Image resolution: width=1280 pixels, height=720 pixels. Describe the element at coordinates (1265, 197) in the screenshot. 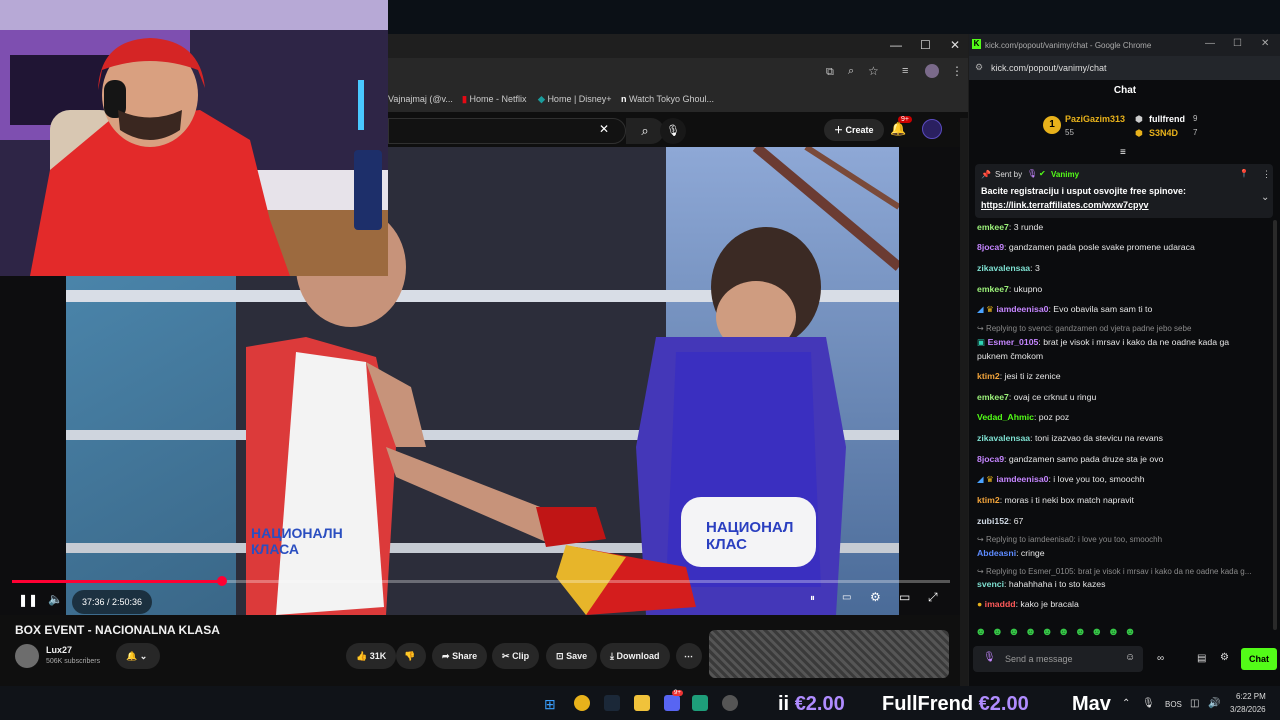

I see `chevron-down-icon: ⌄` at that location.